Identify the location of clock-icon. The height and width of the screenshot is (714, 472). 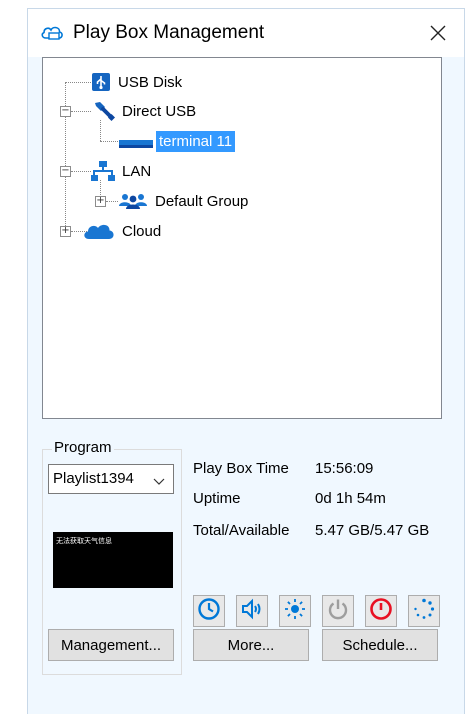
(209, 611).